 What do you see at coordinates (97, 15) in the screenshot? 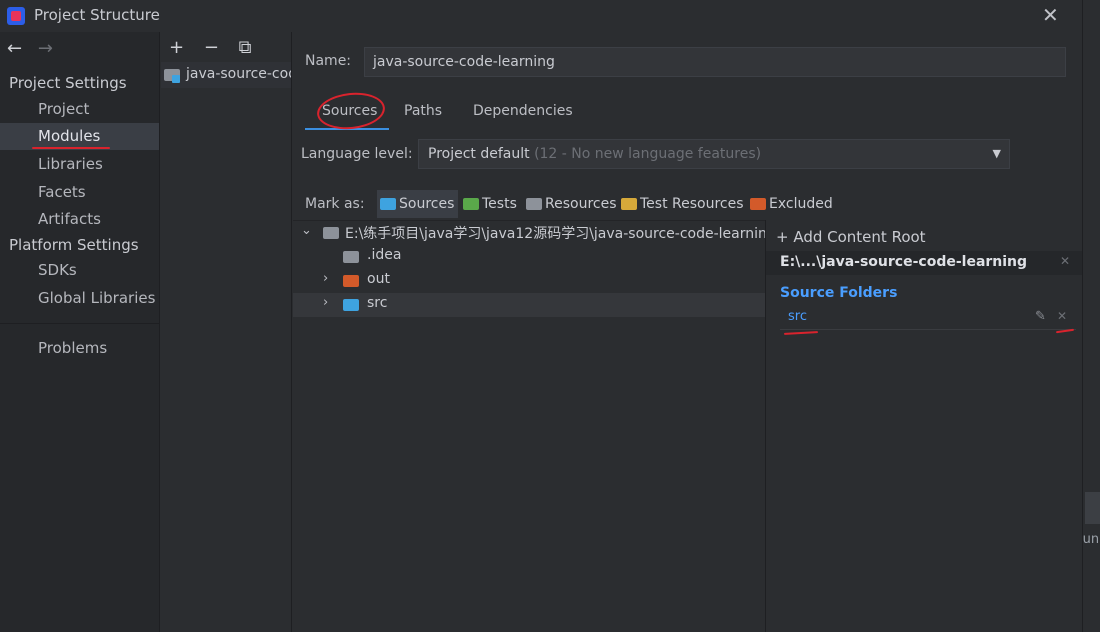
I see `window-title: Project Structure` at bounding box center [97, 15].